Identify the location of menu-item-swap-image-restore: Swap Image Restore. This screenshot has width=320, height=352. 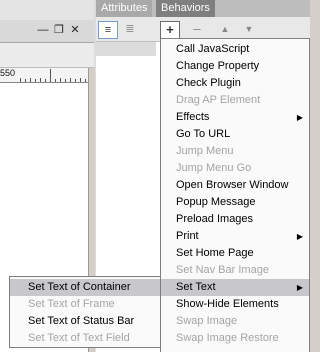
(227, 338).